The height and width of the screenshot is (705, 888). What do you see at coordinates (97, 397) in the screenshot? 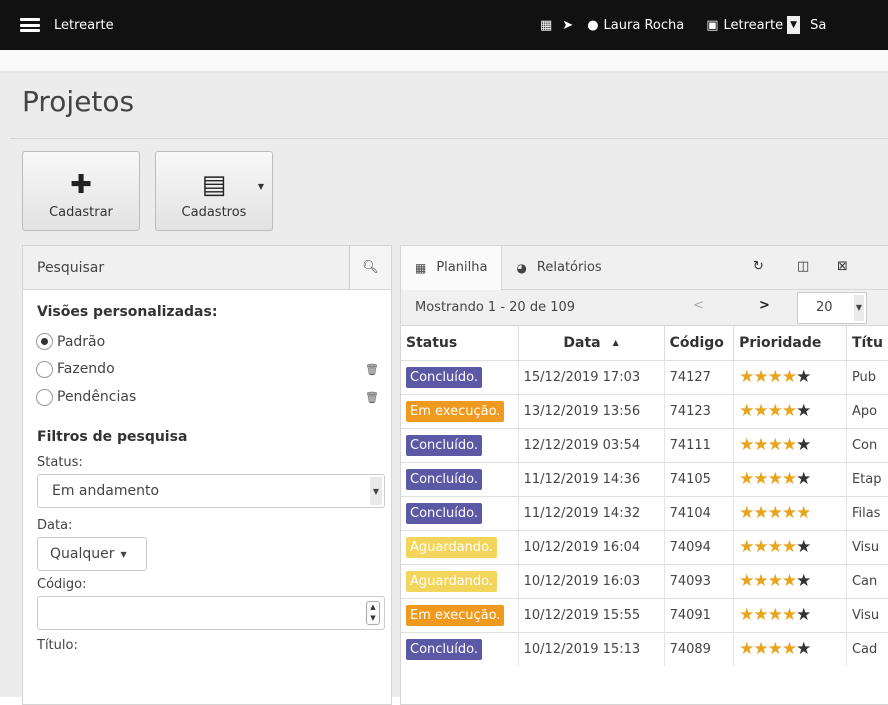
I see `view-label: Pendências` at bounding box center [97, 397].